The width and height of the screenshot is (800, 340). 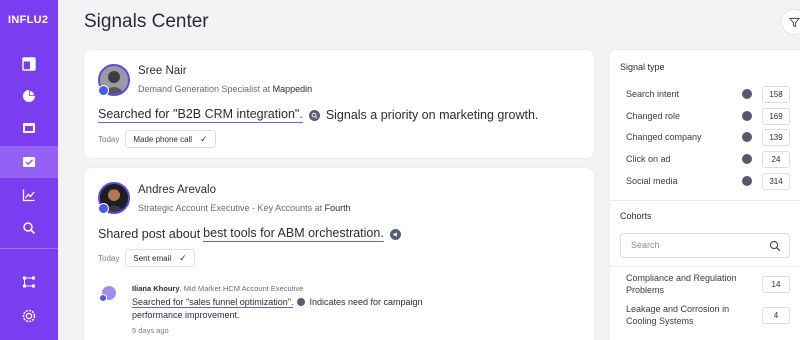 What do you see at coordinates (293, 89) in the screenshot?
I see `person-company: Mappedin` at bounding box center [293, 89].